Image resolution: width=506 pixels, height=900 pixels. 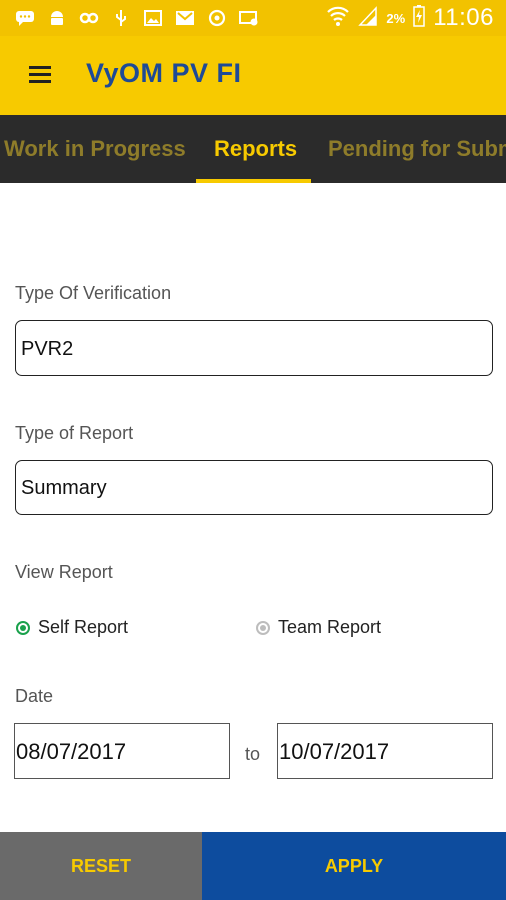 What do you see at coordinates (354, 866) in the screenshot?
I see `apply-button: APPLY` at bounding box center [354, 866].